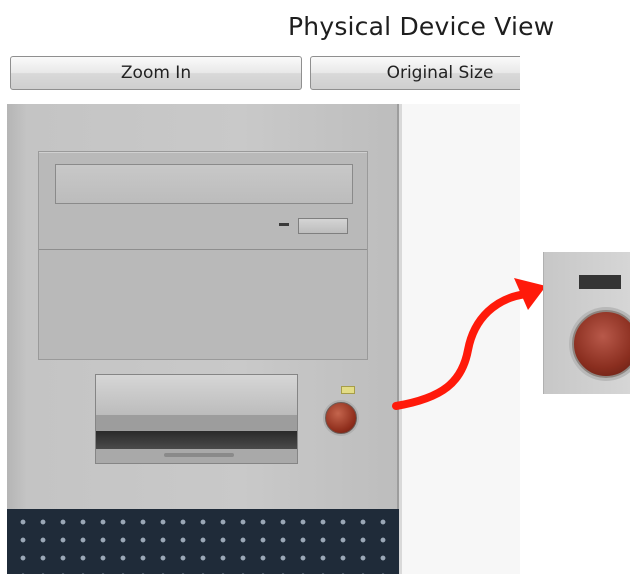 This screenshot has height=574, width=630. I want to click on page-title: Physical Device View, so click(421, 26).